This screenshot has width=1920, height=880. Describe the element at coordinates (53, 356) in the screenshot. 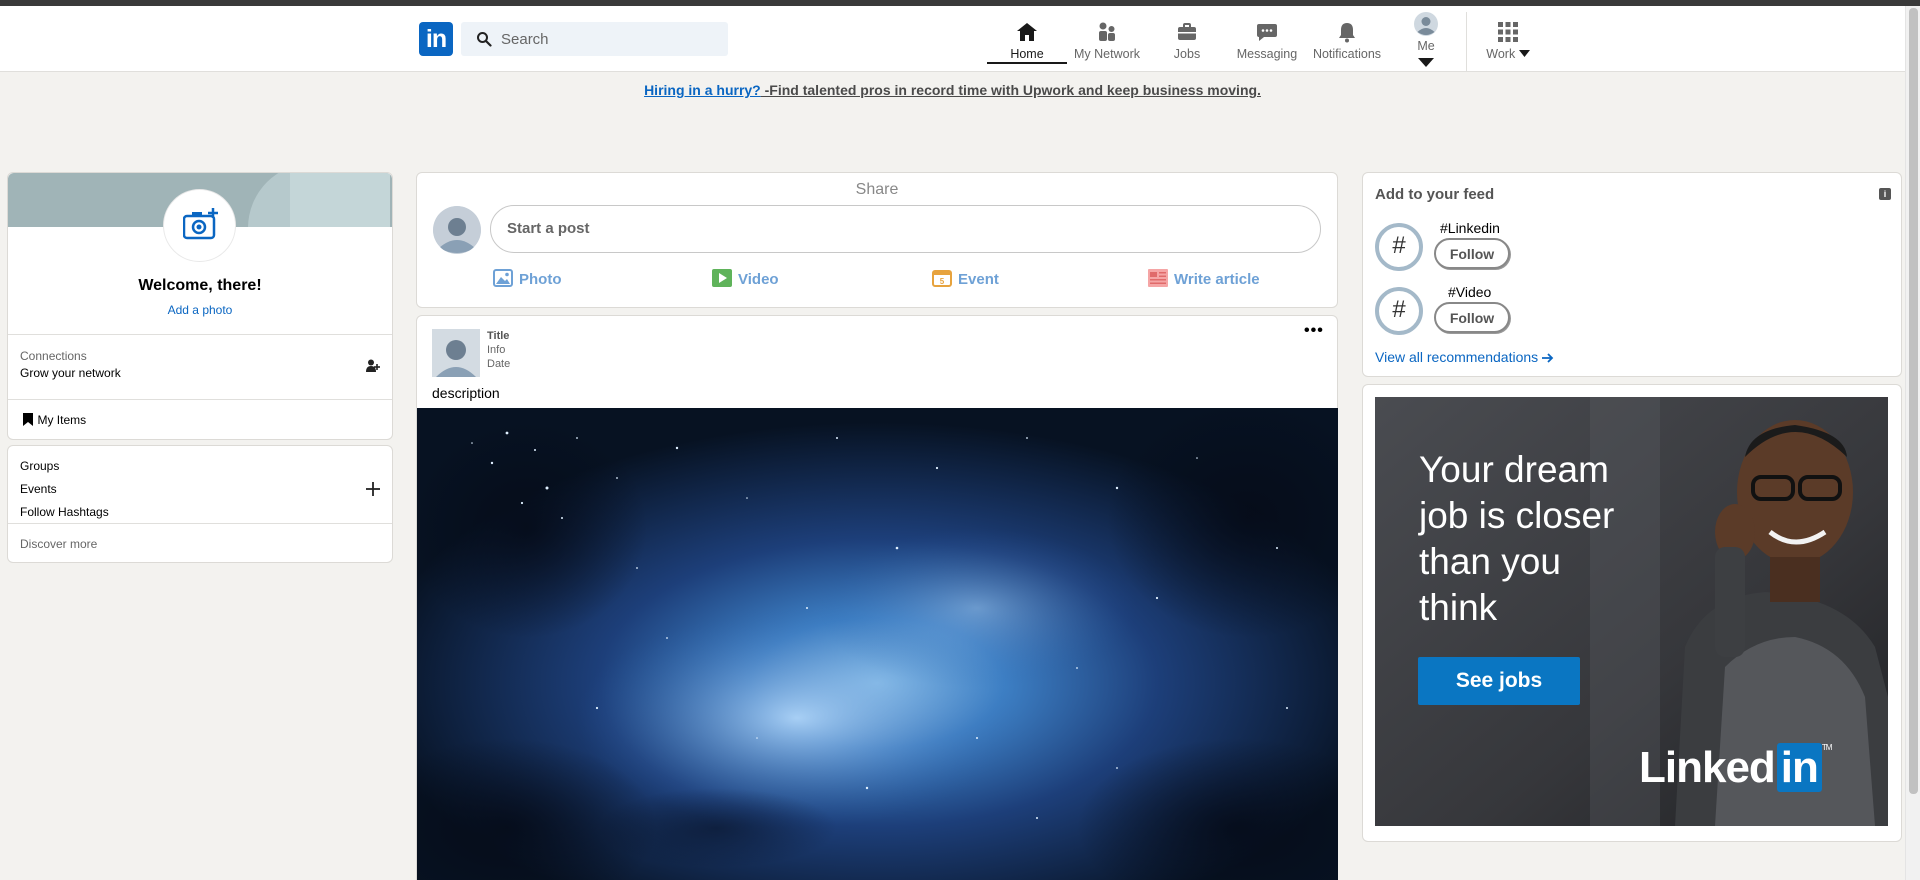

I see `connections-label: Connections` at that location.